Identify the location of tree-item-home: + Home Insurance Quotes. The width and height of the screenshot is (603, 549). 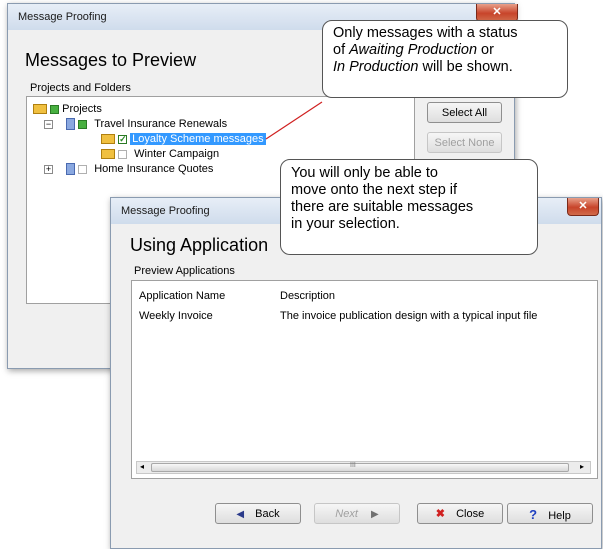
(128, 169).